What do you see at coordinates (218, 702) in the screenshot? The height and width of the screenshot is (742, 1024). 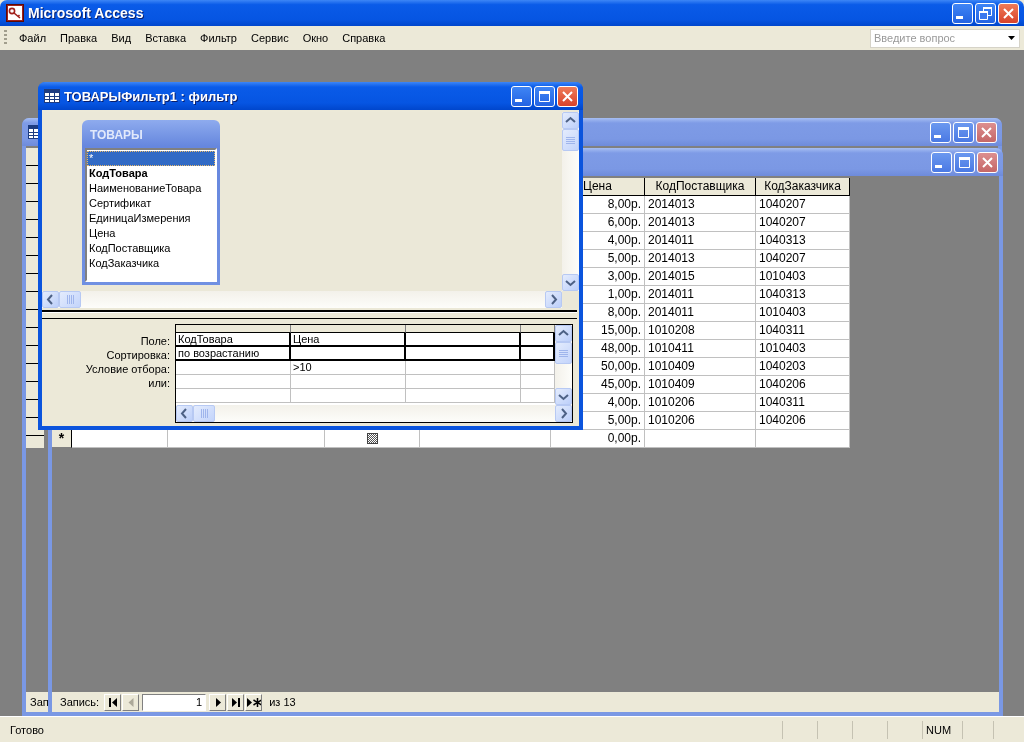 I see `next-record-button` at bounding box center [218, 702].